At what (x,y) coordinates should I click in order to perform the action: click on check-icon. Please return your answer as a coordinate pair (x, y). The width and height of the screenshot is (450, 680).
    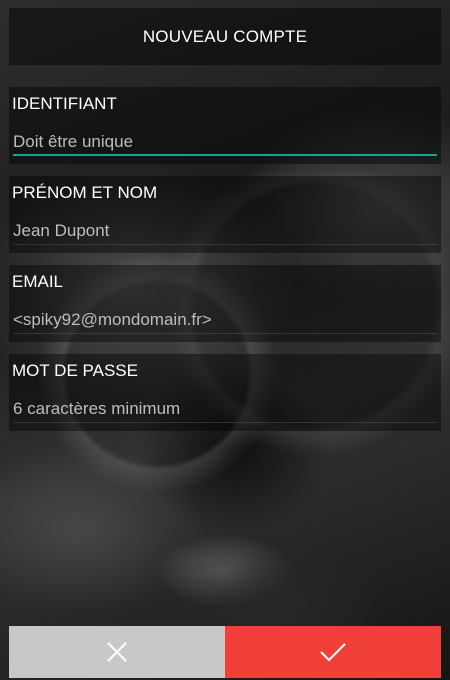
    Looking at the image, I should click on (333, 652).